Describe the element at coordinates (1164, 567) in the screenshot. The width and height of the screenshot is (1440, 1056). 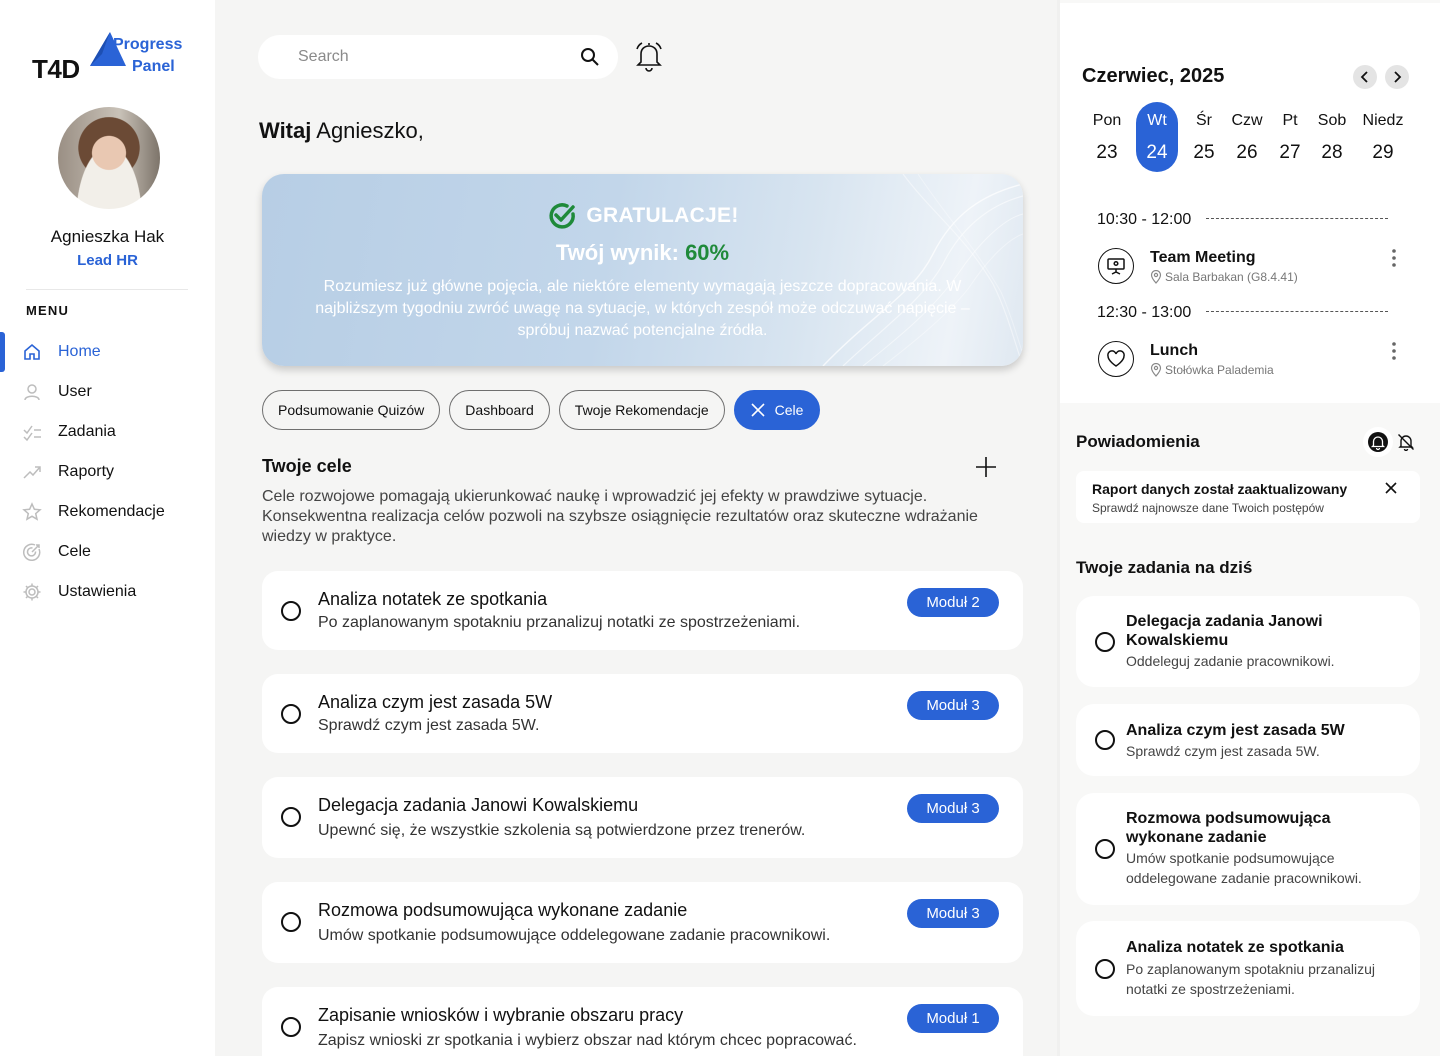
I see `today-tasks-title: Twoje zadania na dziś` at that location.